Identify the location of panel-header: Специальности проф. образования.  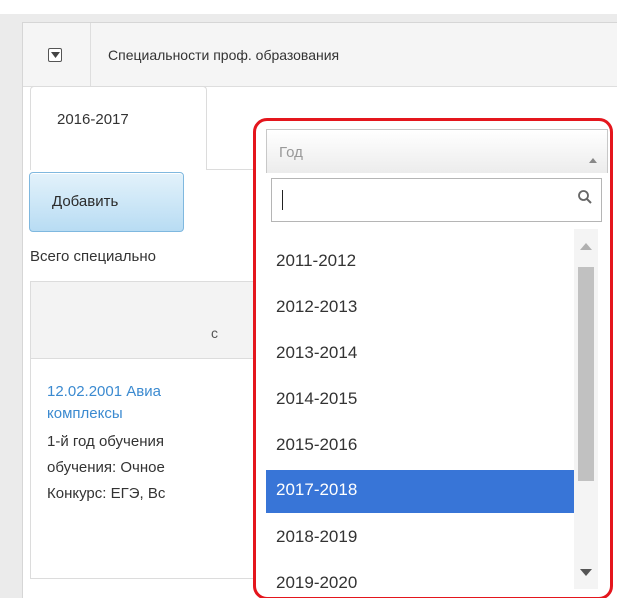
(320, 55).